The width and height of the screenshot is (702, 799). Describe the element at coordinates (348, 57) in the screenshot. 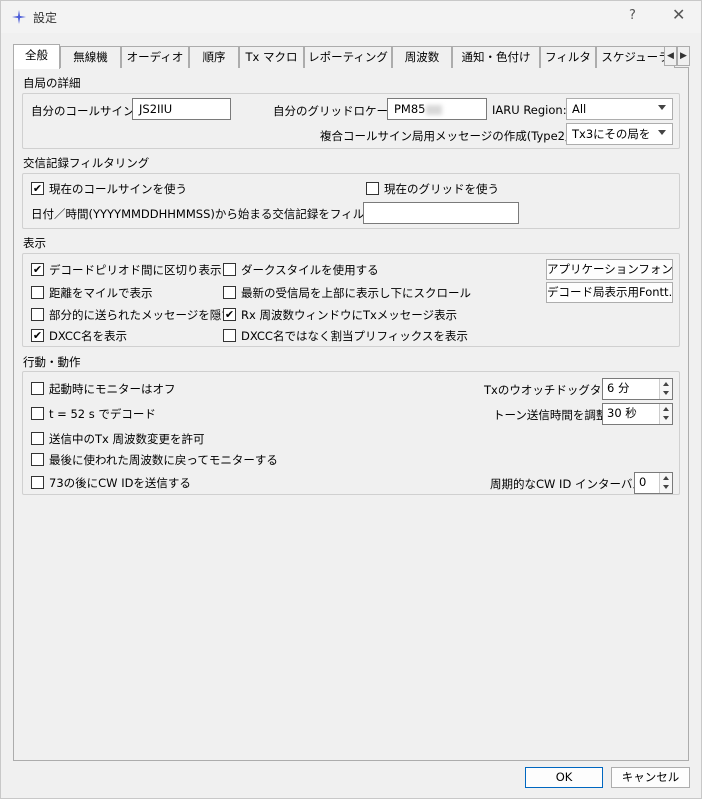

I see `tab-reporting: レポーティング` at that location.